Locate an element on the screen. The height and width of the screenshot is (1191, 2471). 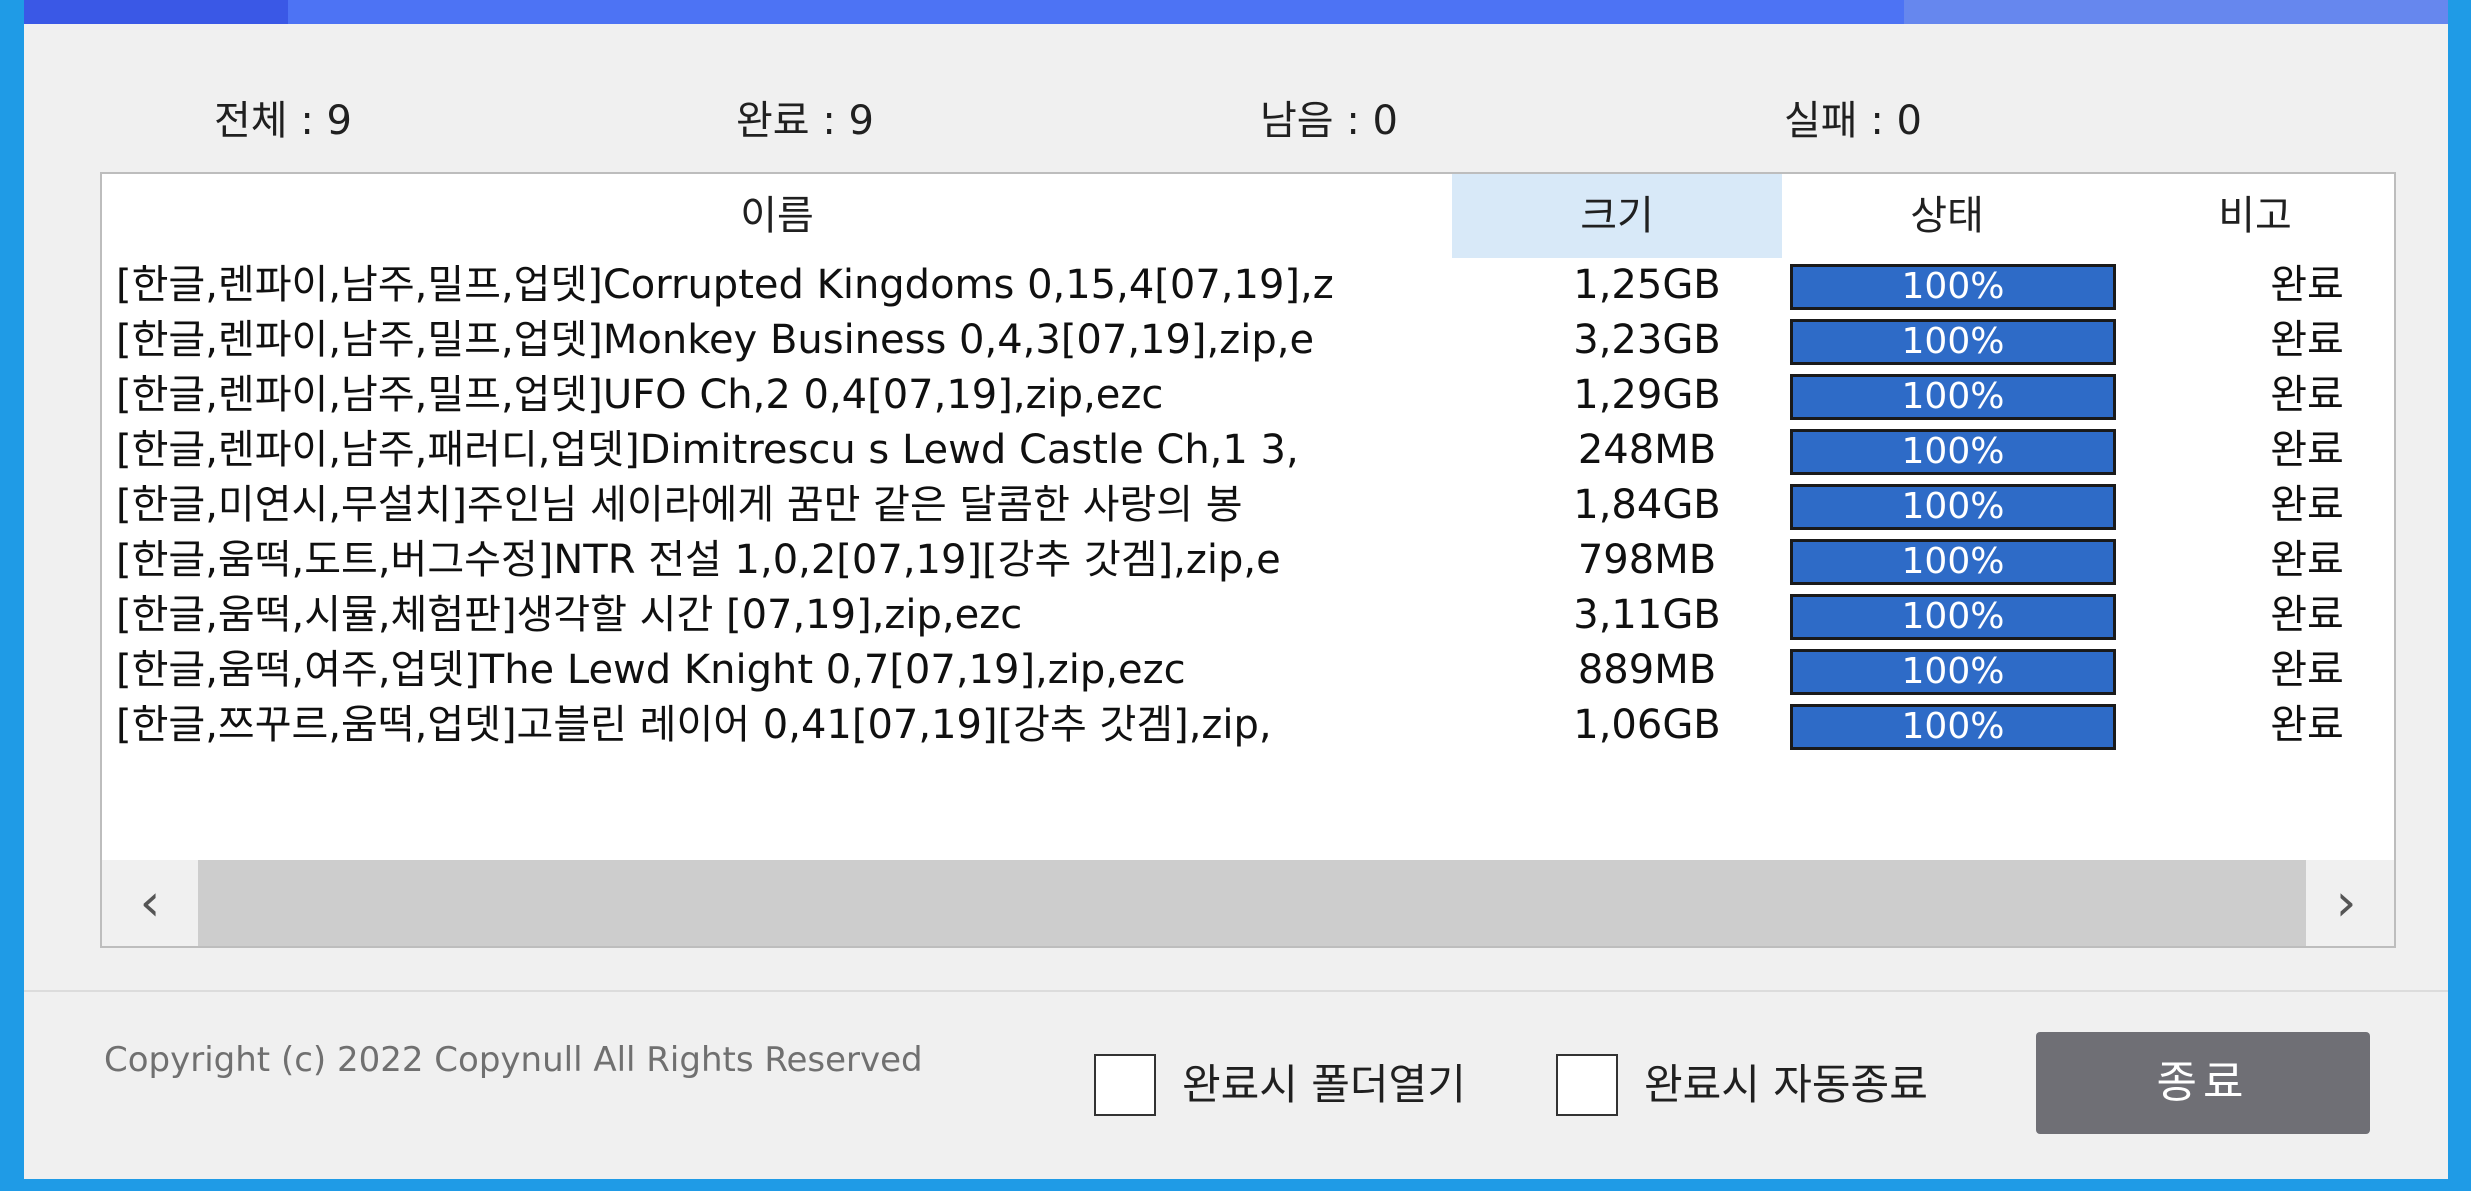
overall-progress-bar is located at coordinates (1236, 12).